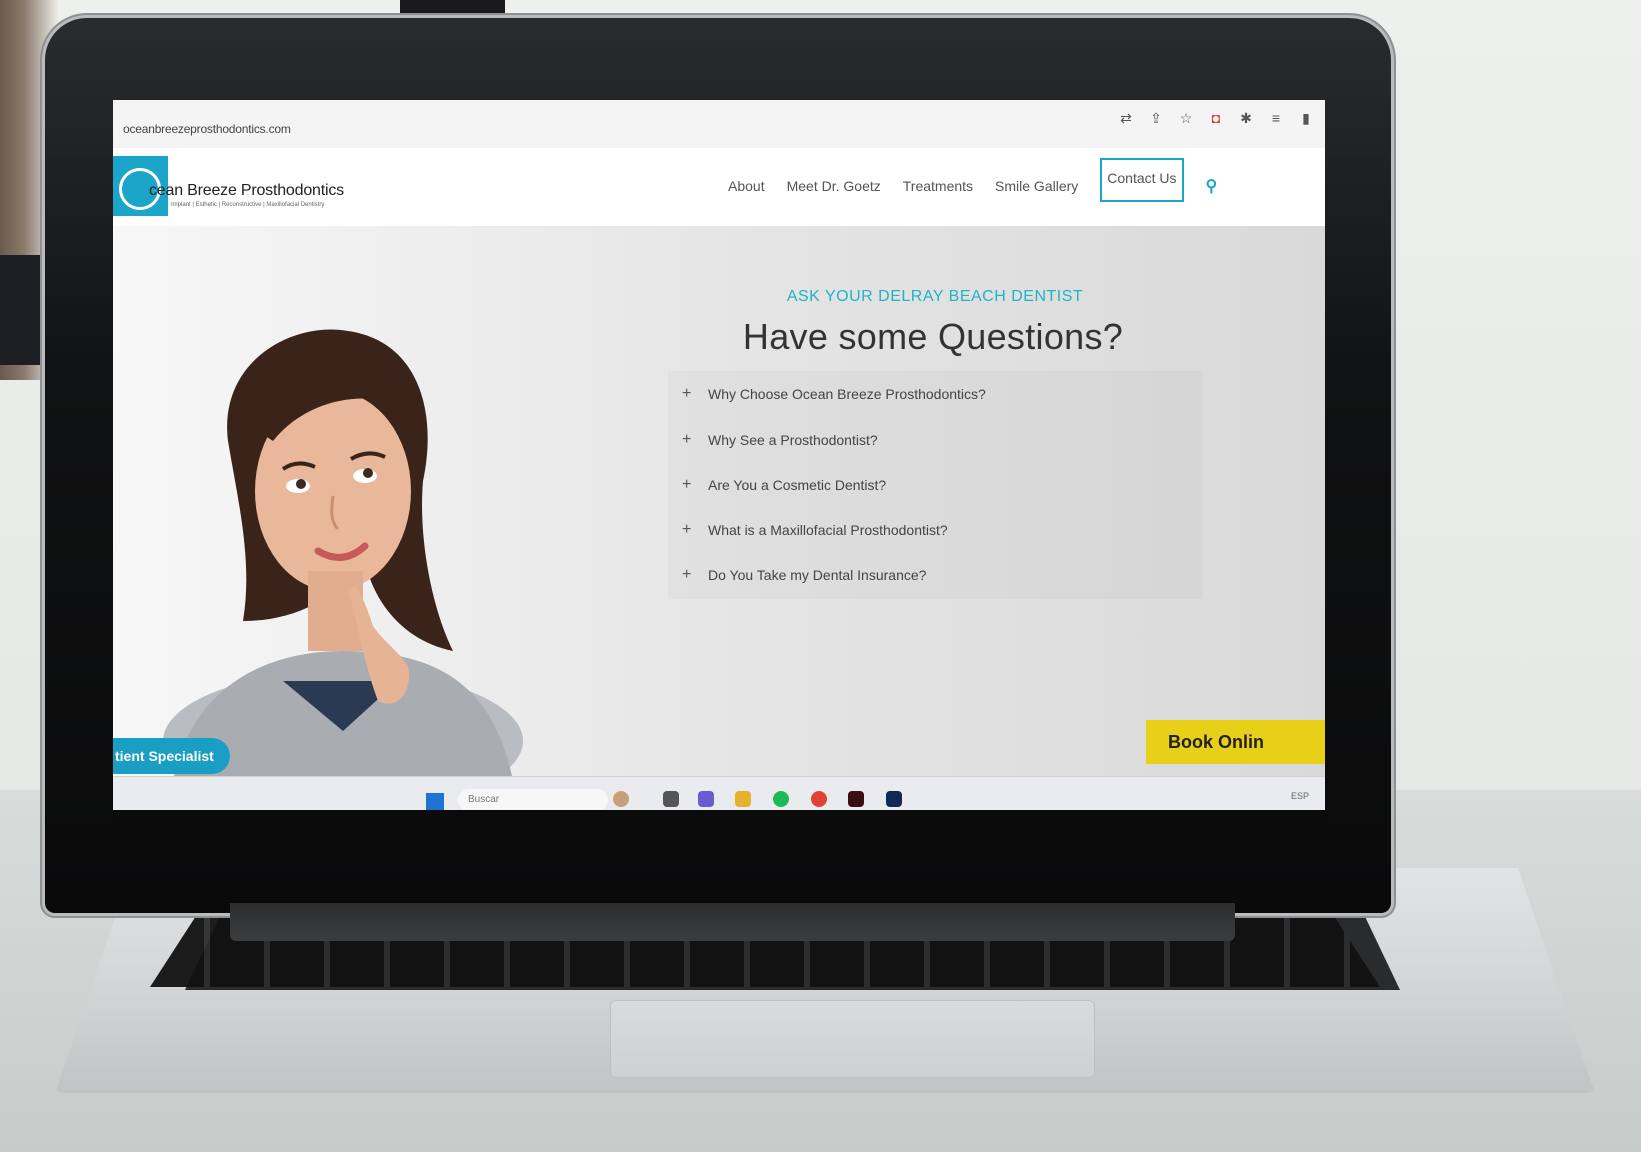 The height and width of the screenshot is (1152, 1641). I want to click on system-tray: ESP, so click(1300, 796).